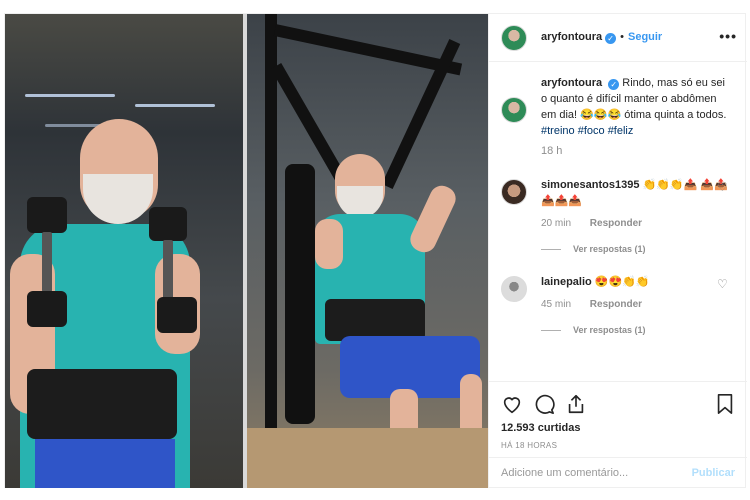 The height and width of the screenshot is (500, 750). Describe the element at coordinates (556, 223) in the screenshot. I see `comment-time: 20 min` at that location.